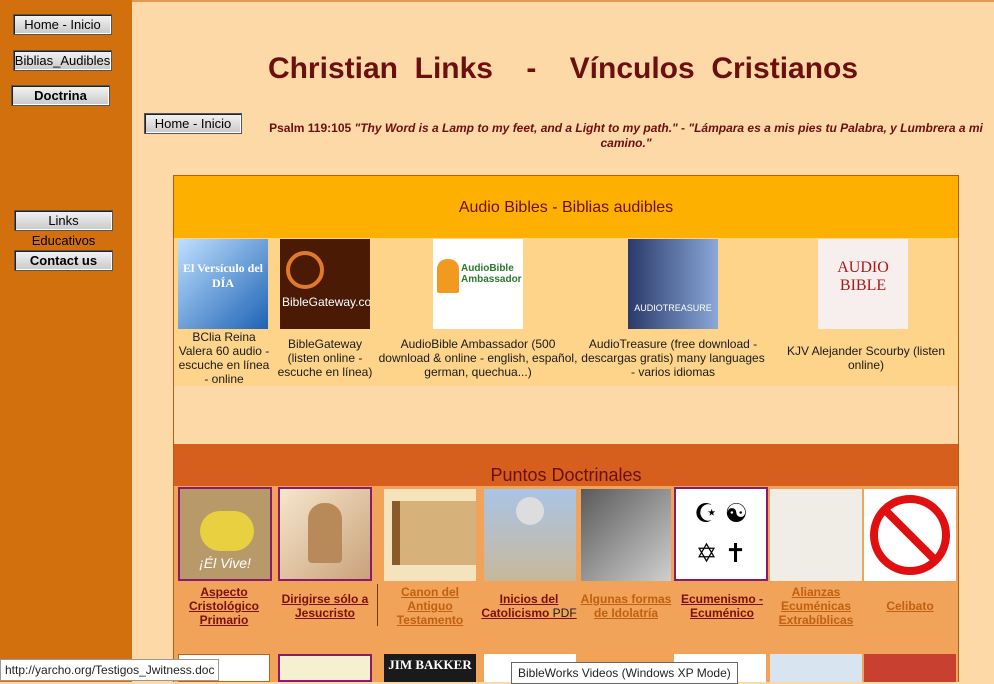  I want to click on audio-thumb-1-text: El Versículo del DÍA, so click(222, 275).